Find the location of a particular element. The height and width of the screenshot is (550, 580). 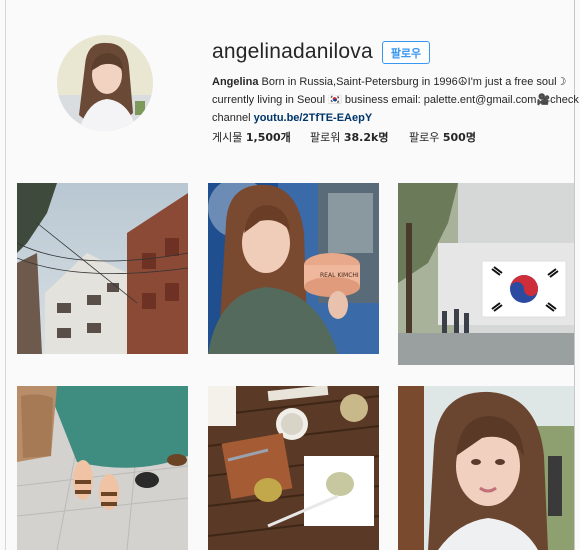

profile-avatar is located at coordinates (105, 83).